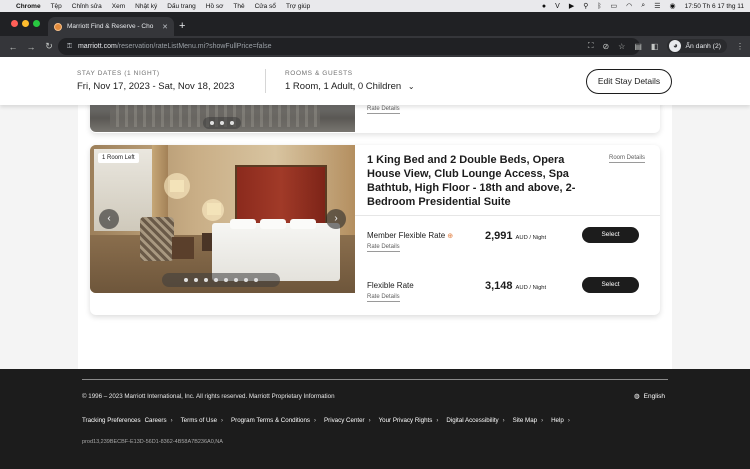 The image size is (750, 469). I want to click on carousel-dots, so click(221, 280).